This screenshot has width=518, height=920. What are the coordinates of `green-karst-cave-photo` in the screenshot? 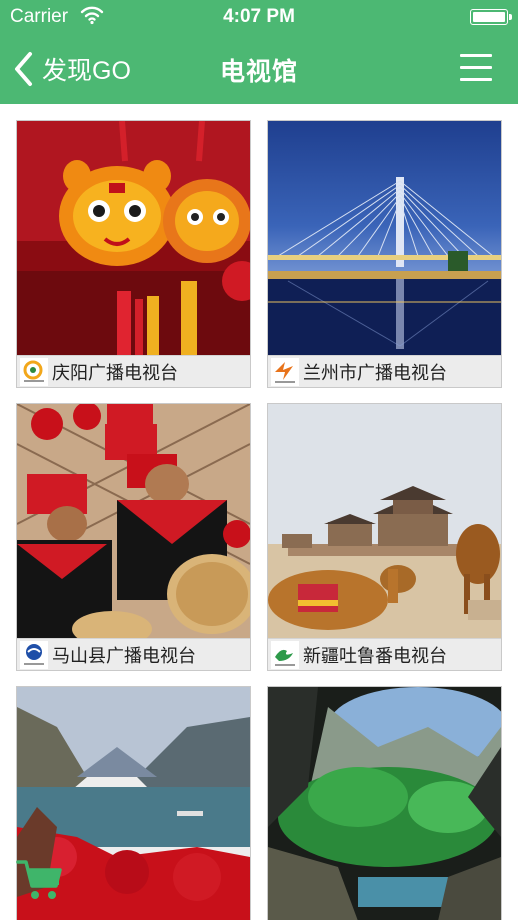 It's located at (384, 803).